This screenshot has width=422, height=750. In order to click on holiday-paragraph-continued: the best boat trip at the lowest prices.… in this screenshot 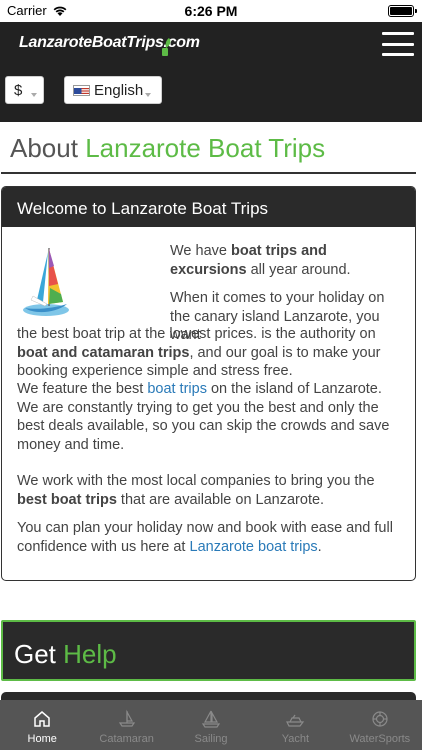, I will do `click(199, 352)`.